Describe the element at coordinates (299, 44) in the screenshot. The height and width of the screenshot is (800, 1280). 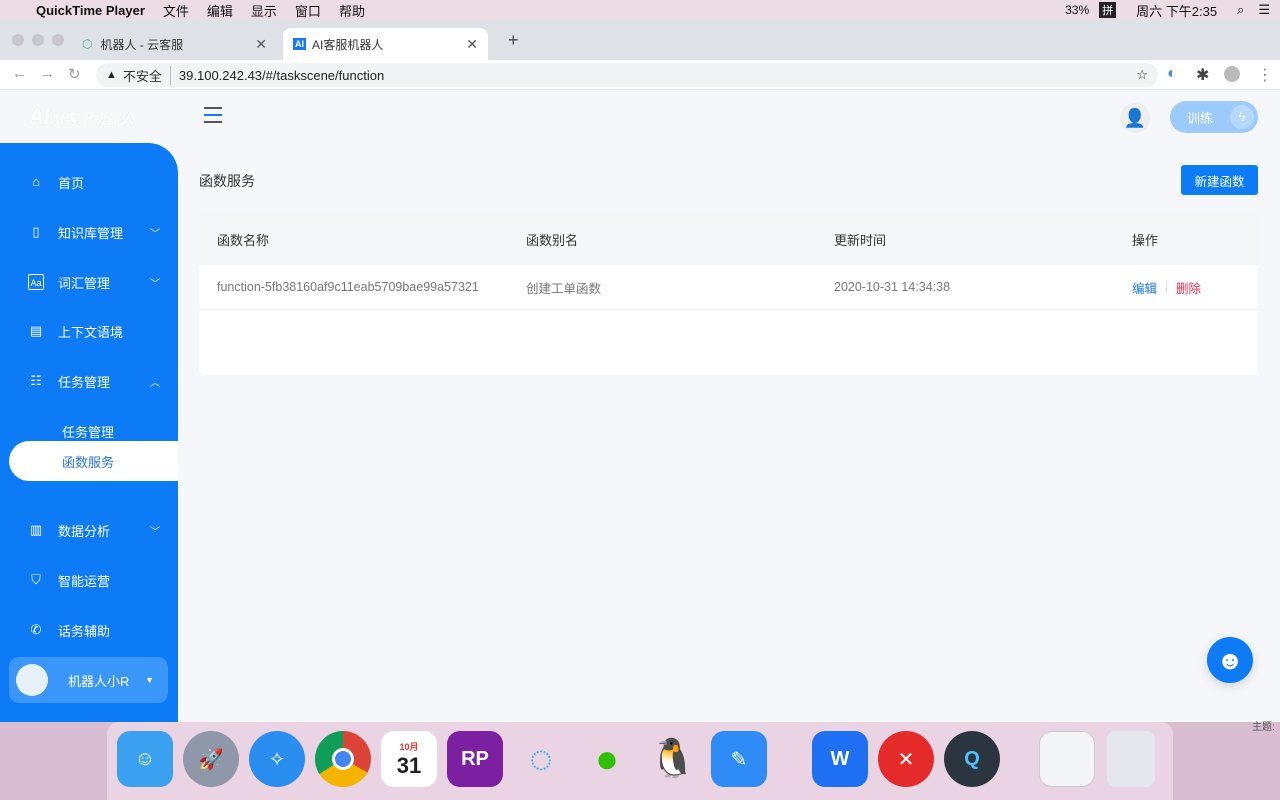
I see `ai-favicon-icon: AI` at that location.